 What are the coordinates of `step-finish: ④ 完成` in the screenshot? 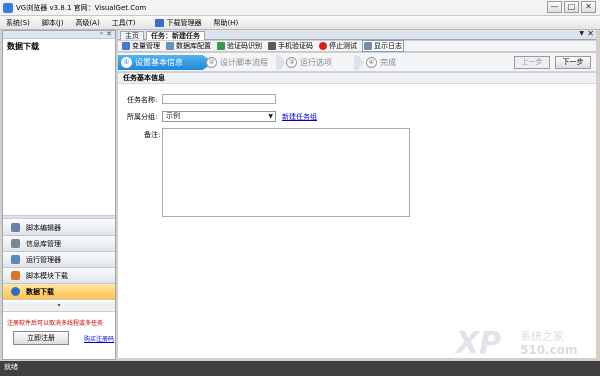 It's located at (381, 62).